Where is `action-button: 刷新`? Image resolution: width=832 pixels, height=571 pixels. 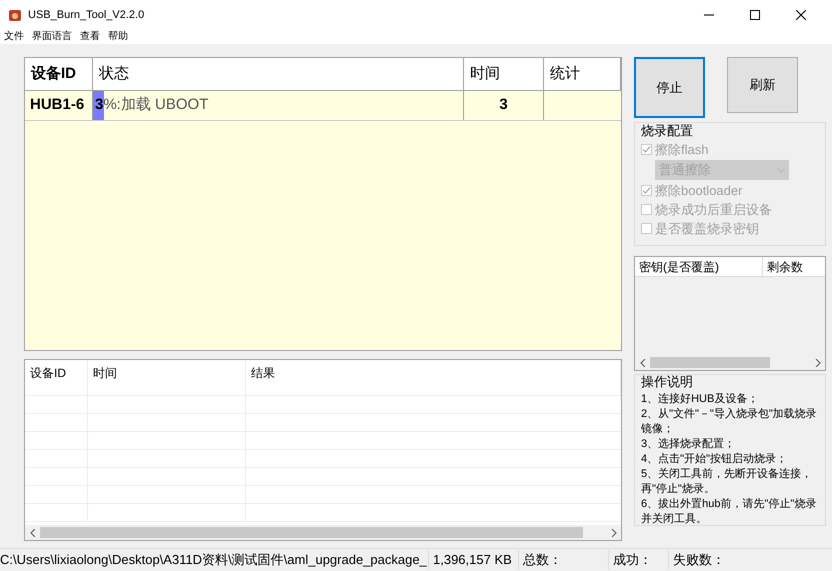 action-button: 刷新 is located at coordinates (762, 85).